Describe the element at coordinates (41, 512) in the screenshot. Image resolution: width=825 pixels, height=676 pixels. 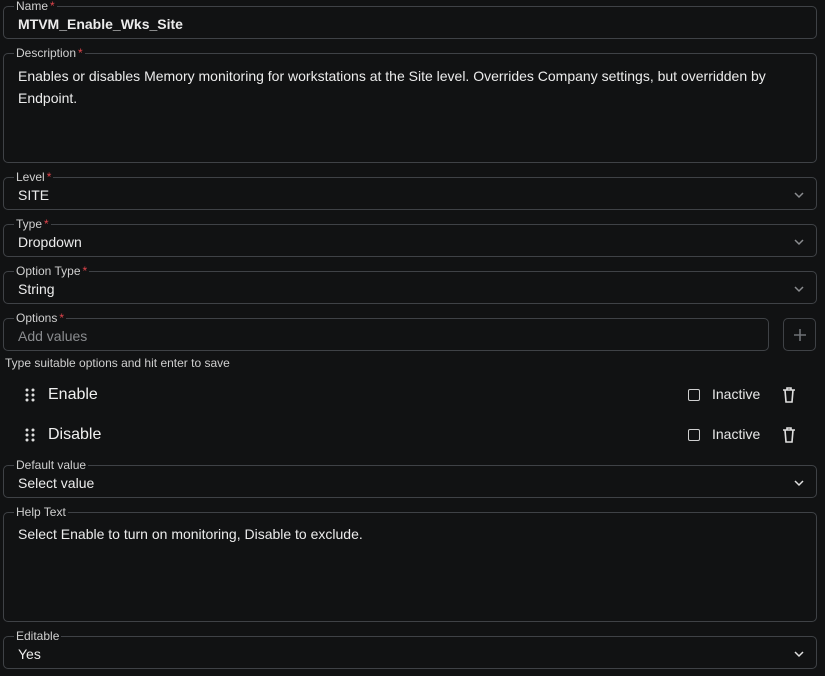
I see `help-text-label: Help Text` at that location.